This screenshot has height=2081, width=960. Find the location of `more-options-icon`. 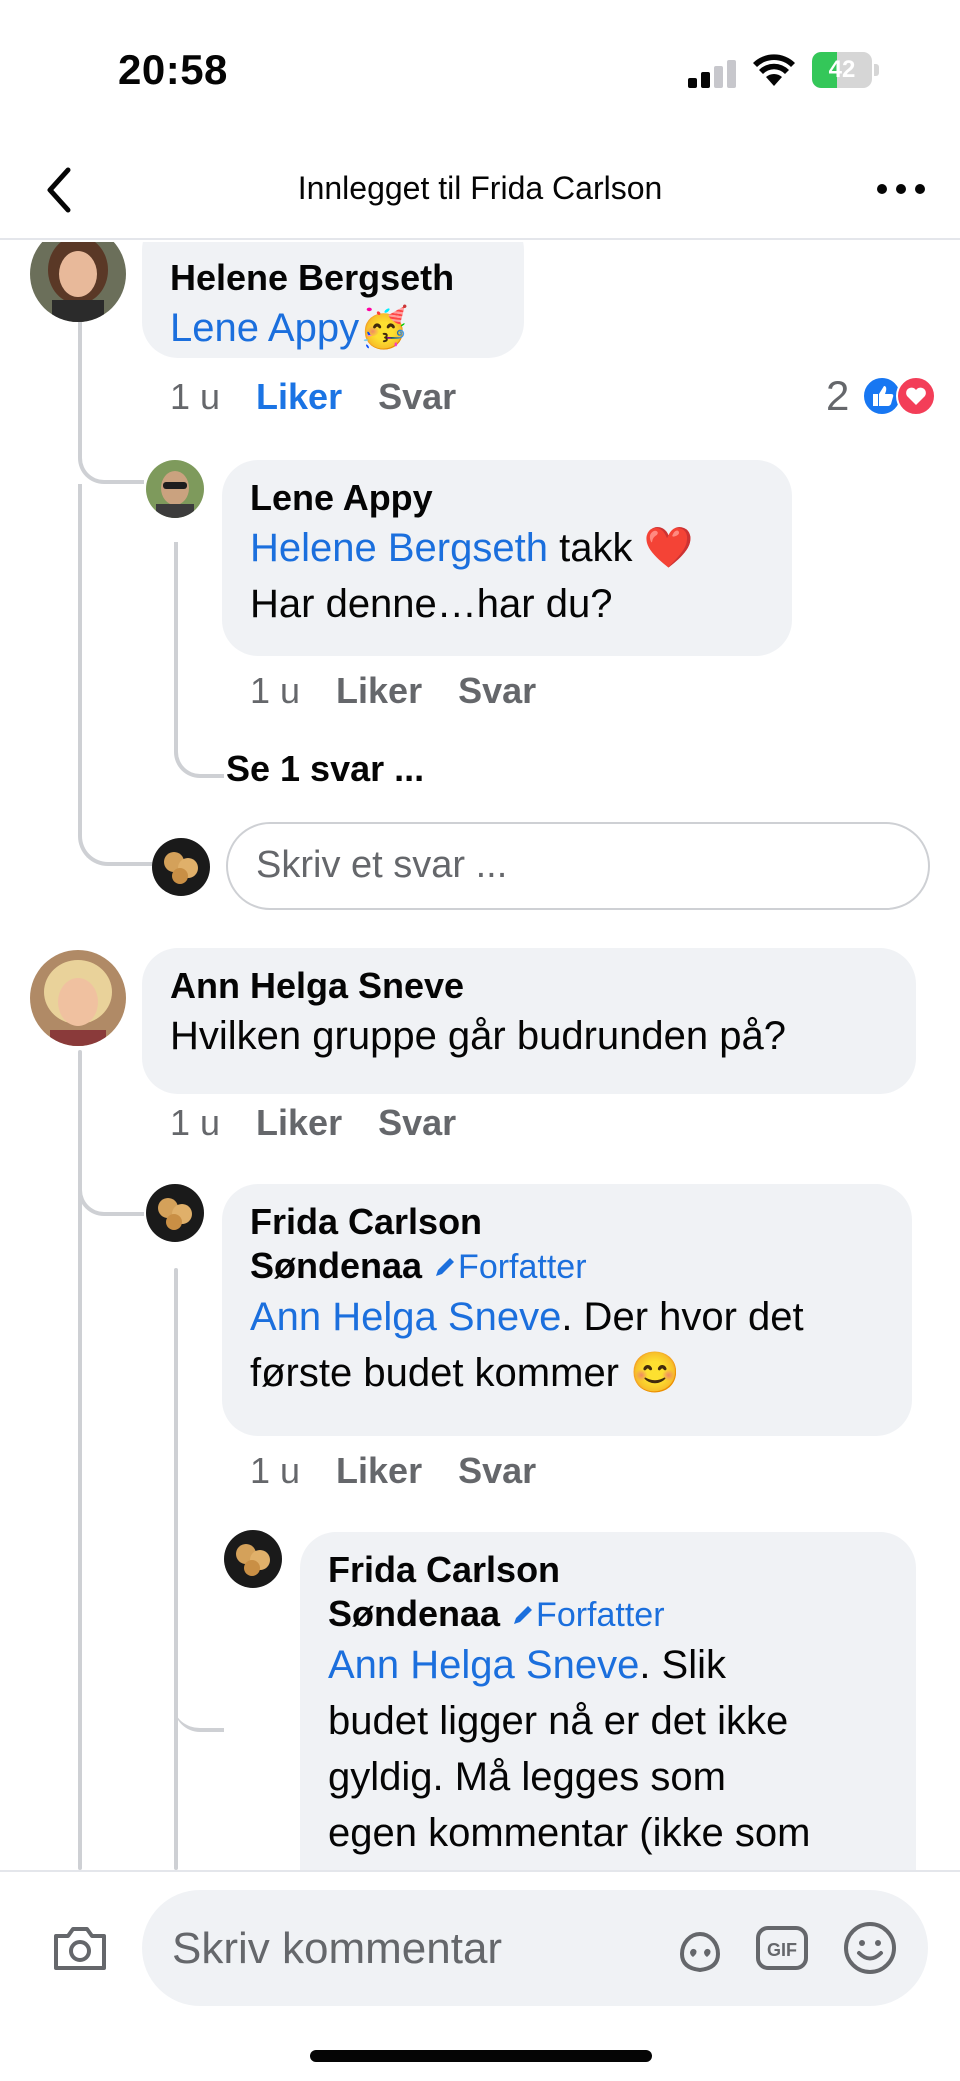

more-options-icon is located at coordinates (901, 189).